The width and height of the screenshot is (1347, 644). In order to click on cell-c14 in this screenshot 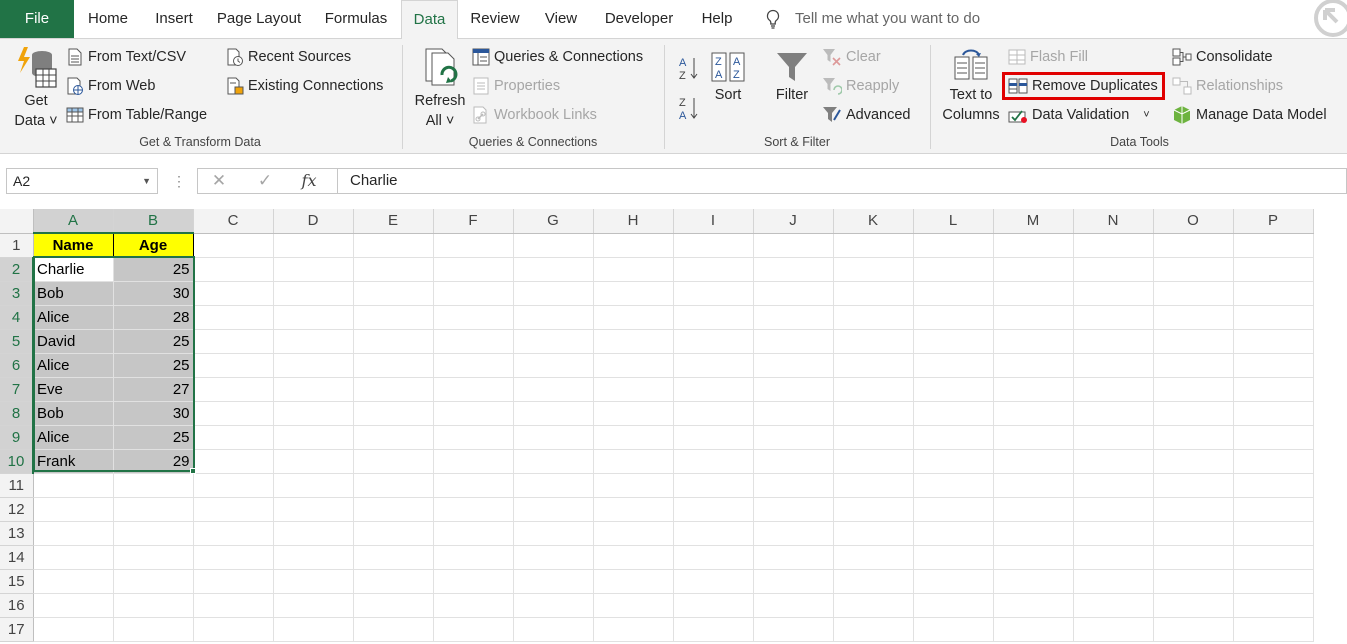, I will do `click(233, 557)`.